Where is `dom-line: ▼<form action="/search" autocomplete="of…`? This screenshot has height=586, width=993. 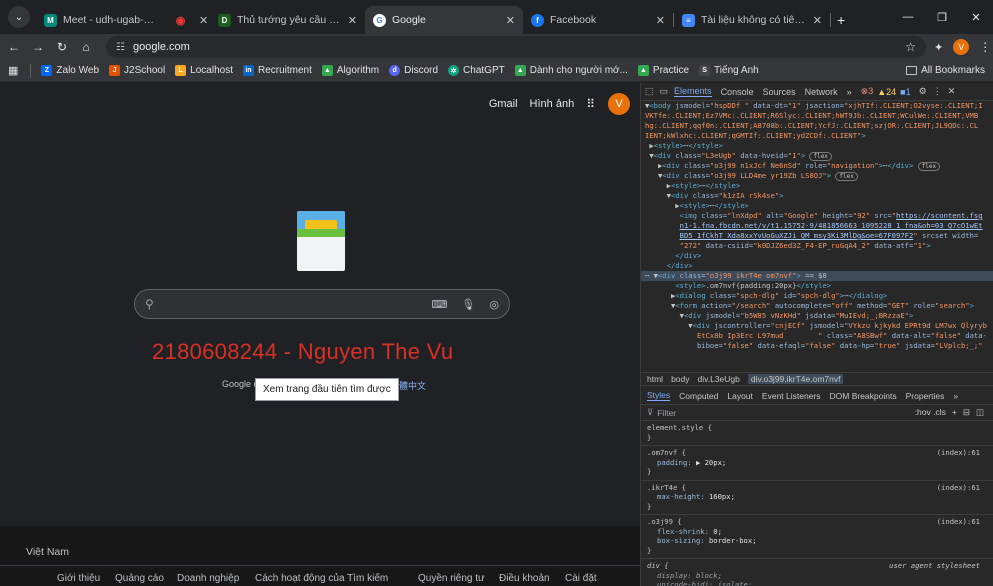 dom-line: ▼<form action="/search" autocomplete="of… is located at coordinates (817, 306).